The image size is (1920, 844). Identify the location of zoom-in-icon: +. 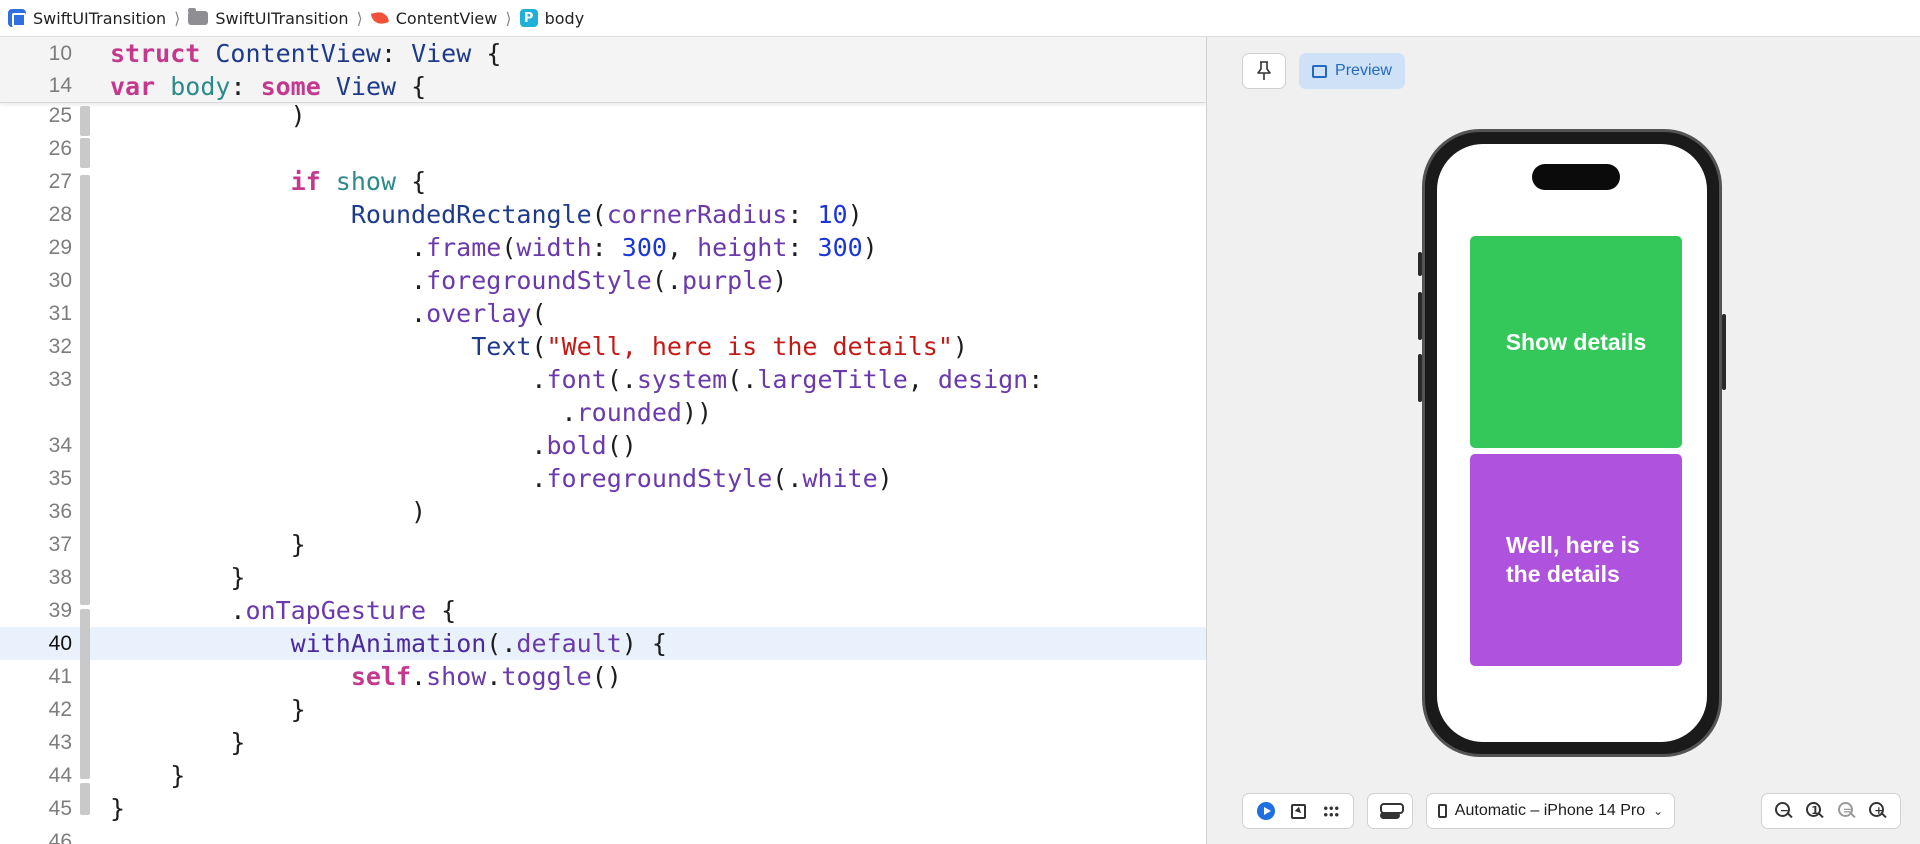
(1878, 811).